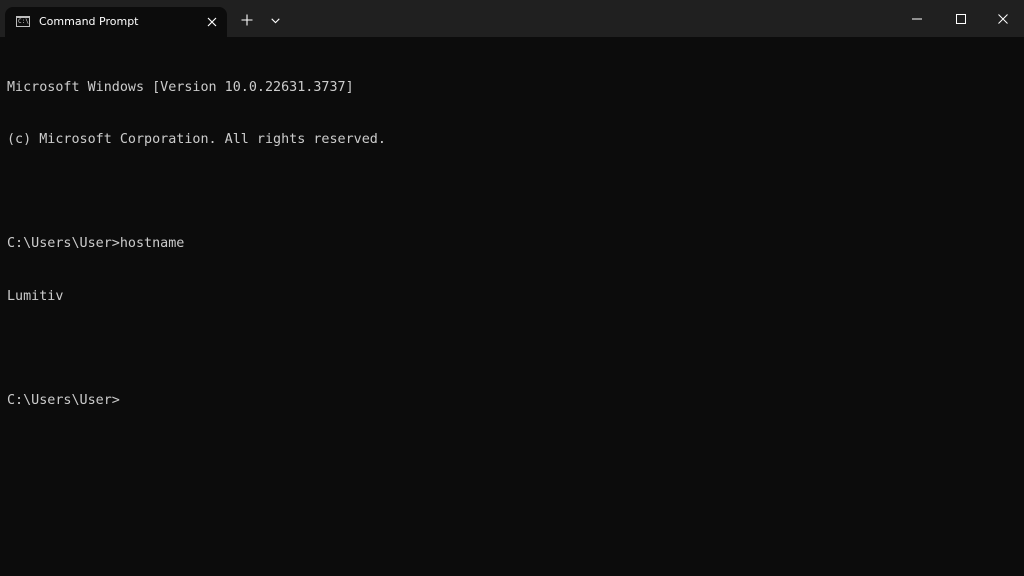 The height and width of the screenshot is (576, 1024). I want to click on tab-title: Command Prompt, so click(89, 21).